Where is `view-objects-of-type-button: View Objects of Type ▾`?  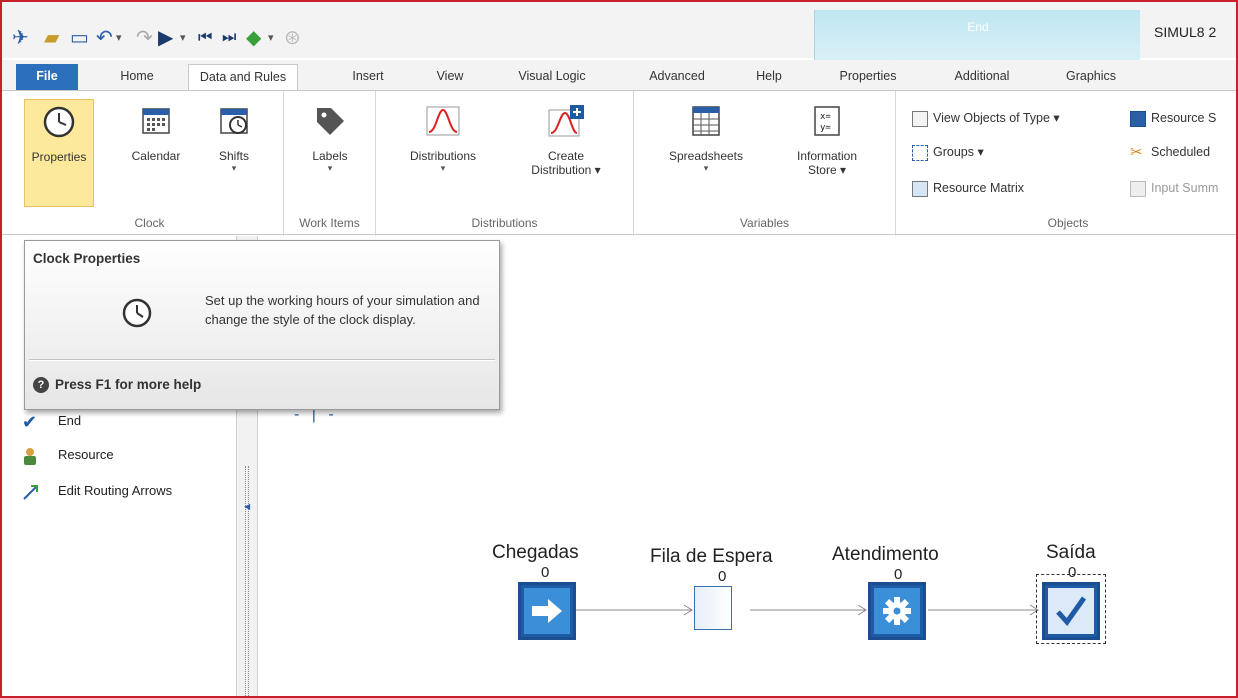
view-objects-of-type-button: View Objects of Type ▾ is located at coordinates (986, 118).